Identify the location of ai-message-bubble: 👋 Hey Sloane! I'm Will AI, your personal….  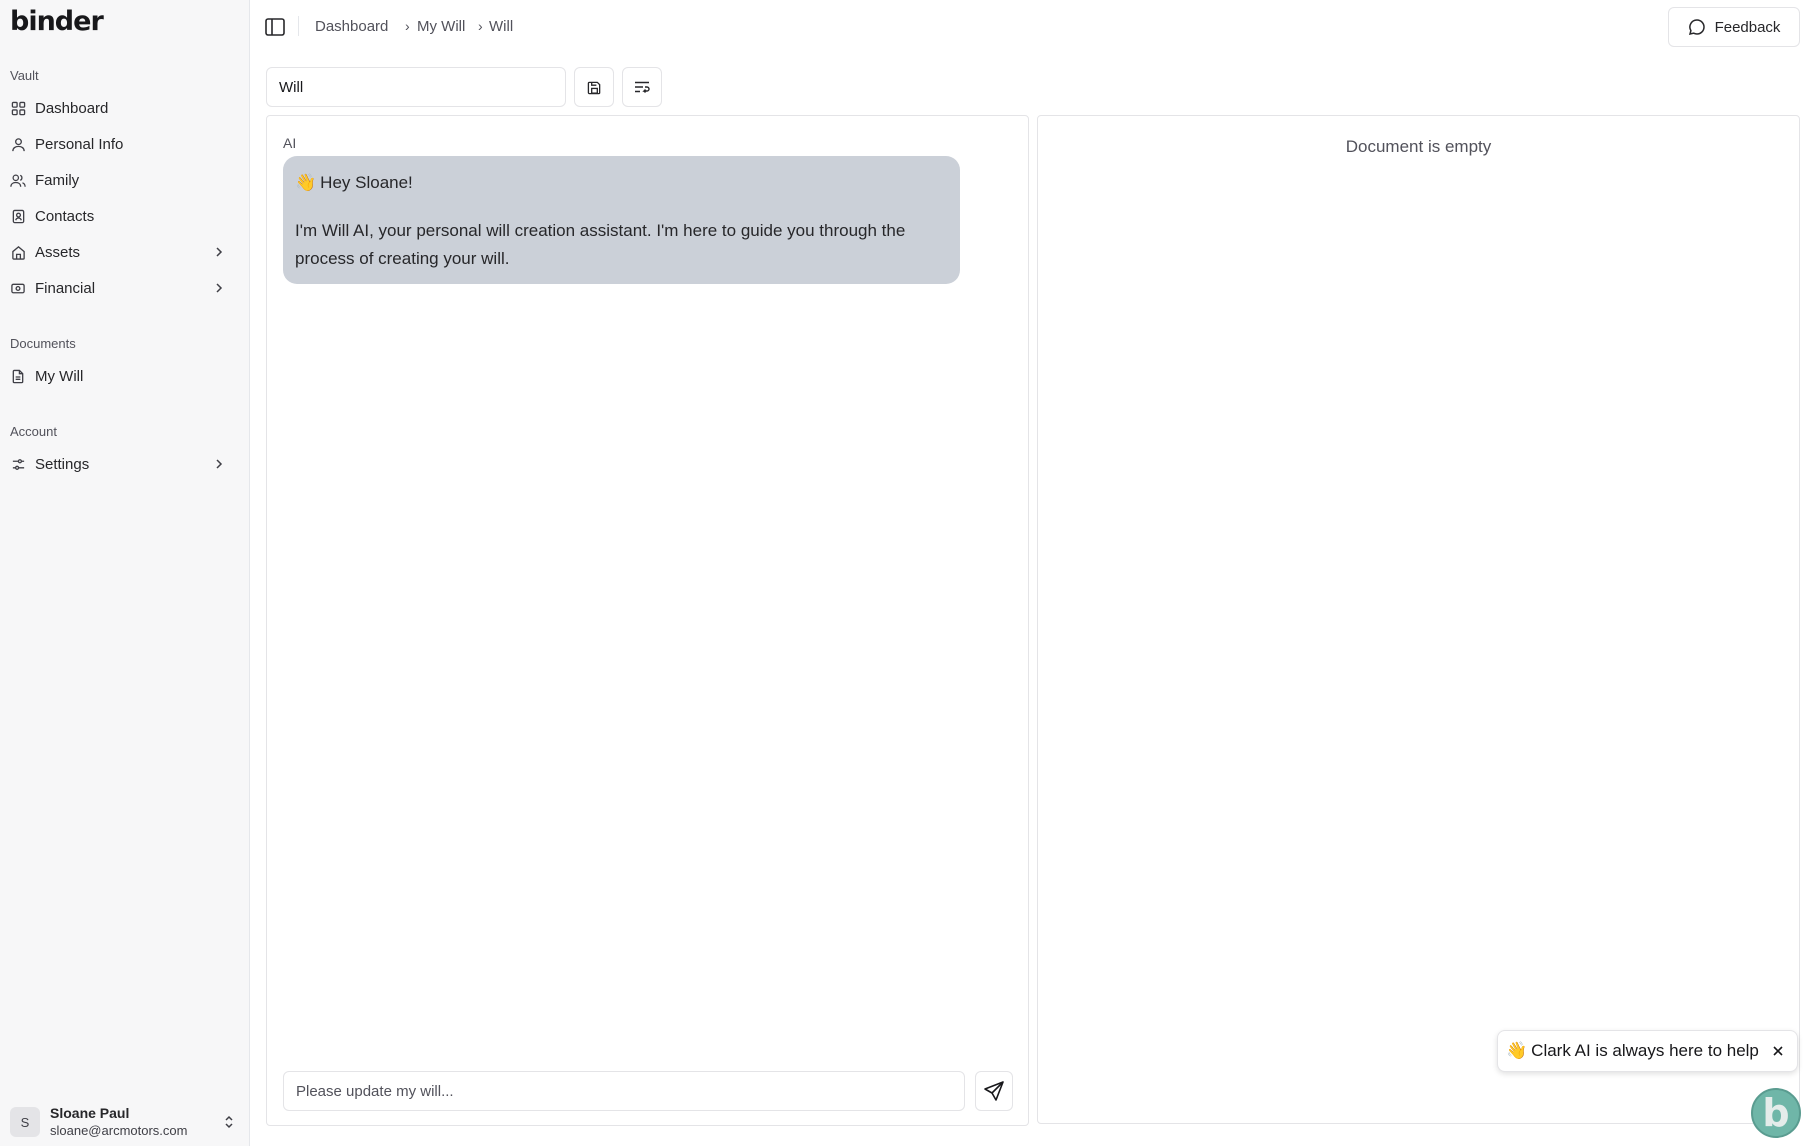
(621, 220).